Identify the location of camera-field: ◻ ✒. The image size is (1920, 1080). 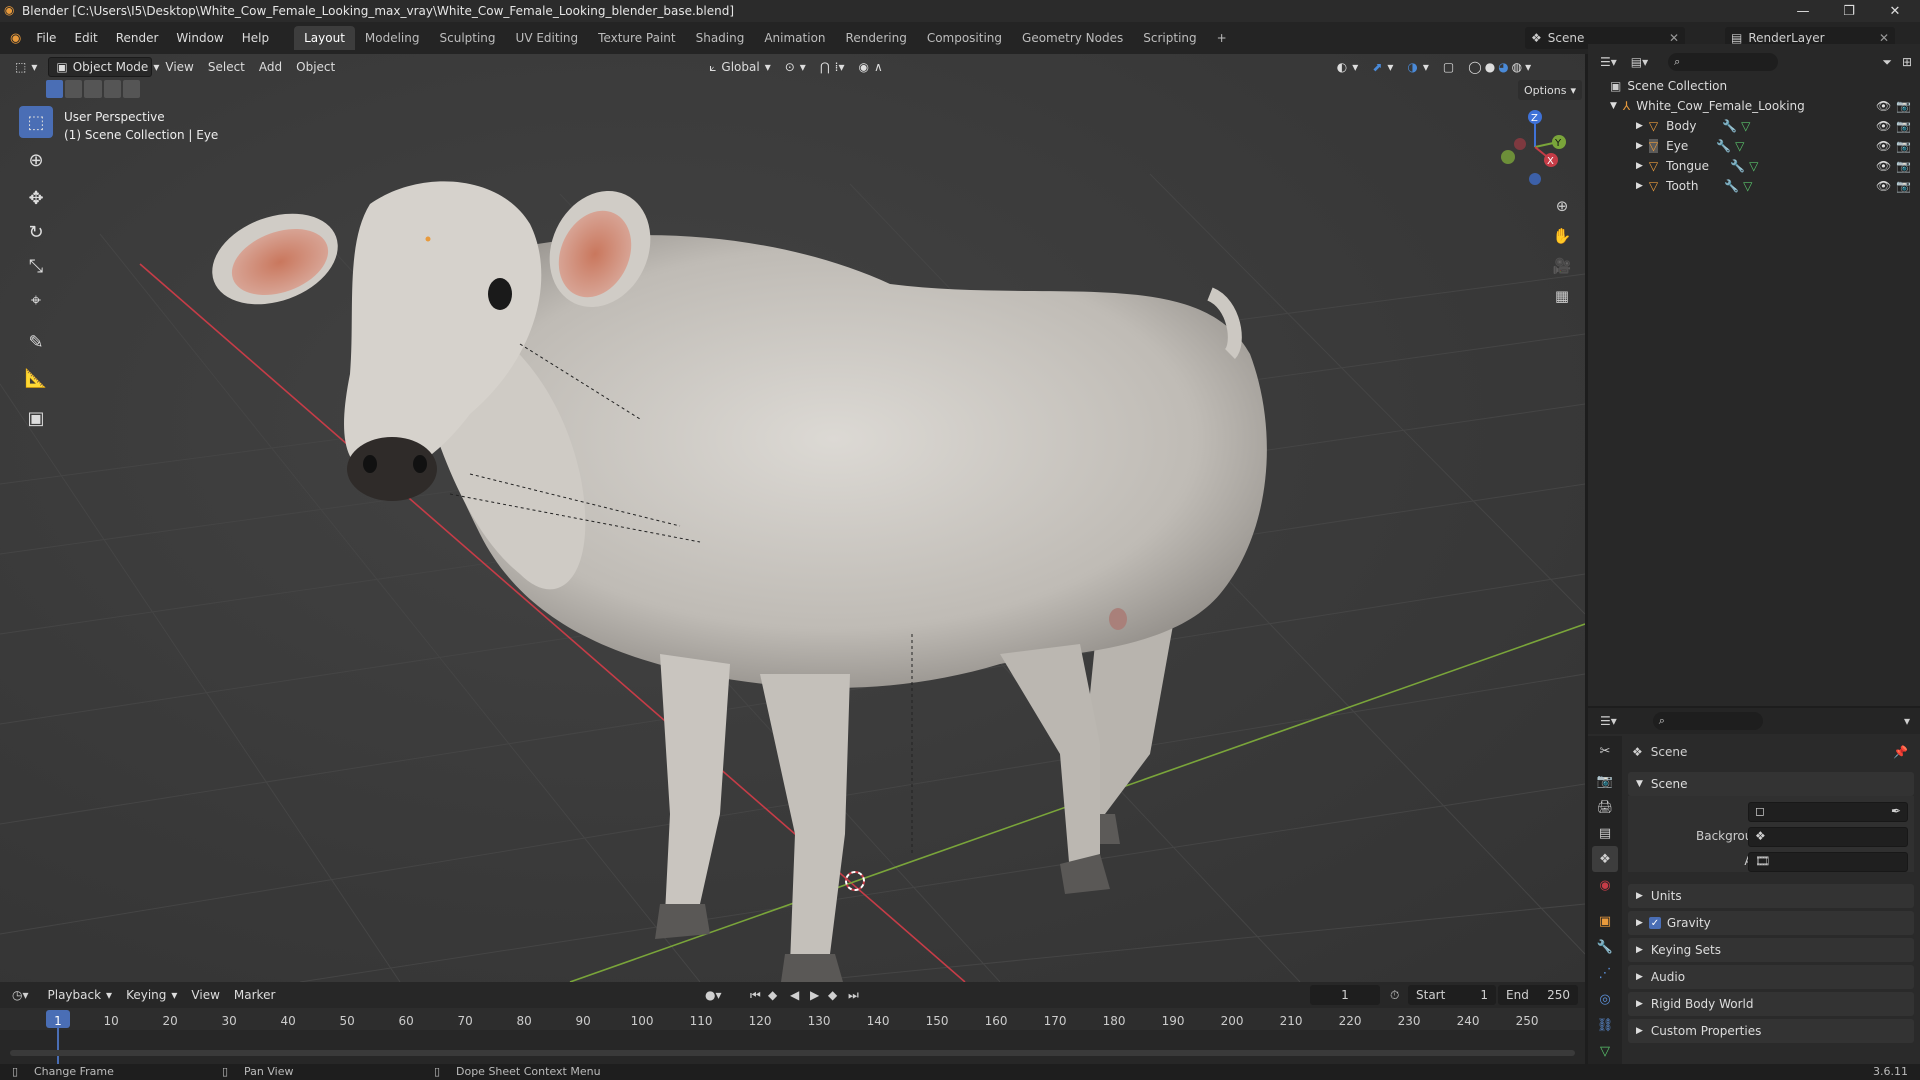
(1828, 812).